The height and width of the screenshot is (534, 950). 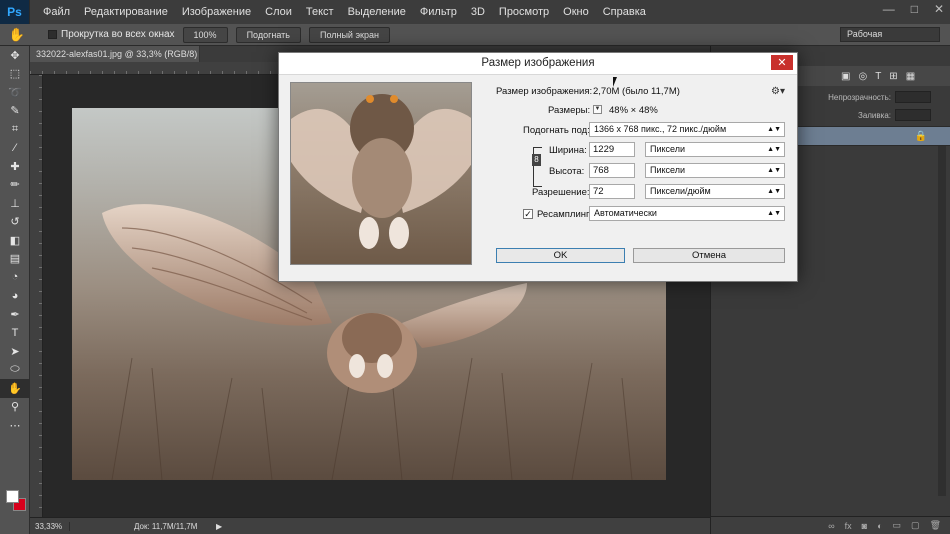 What do you see at coordinates (216, 12) in the screenshot?
I see `menu-image: Изображение` at bounding box center [216, 12].